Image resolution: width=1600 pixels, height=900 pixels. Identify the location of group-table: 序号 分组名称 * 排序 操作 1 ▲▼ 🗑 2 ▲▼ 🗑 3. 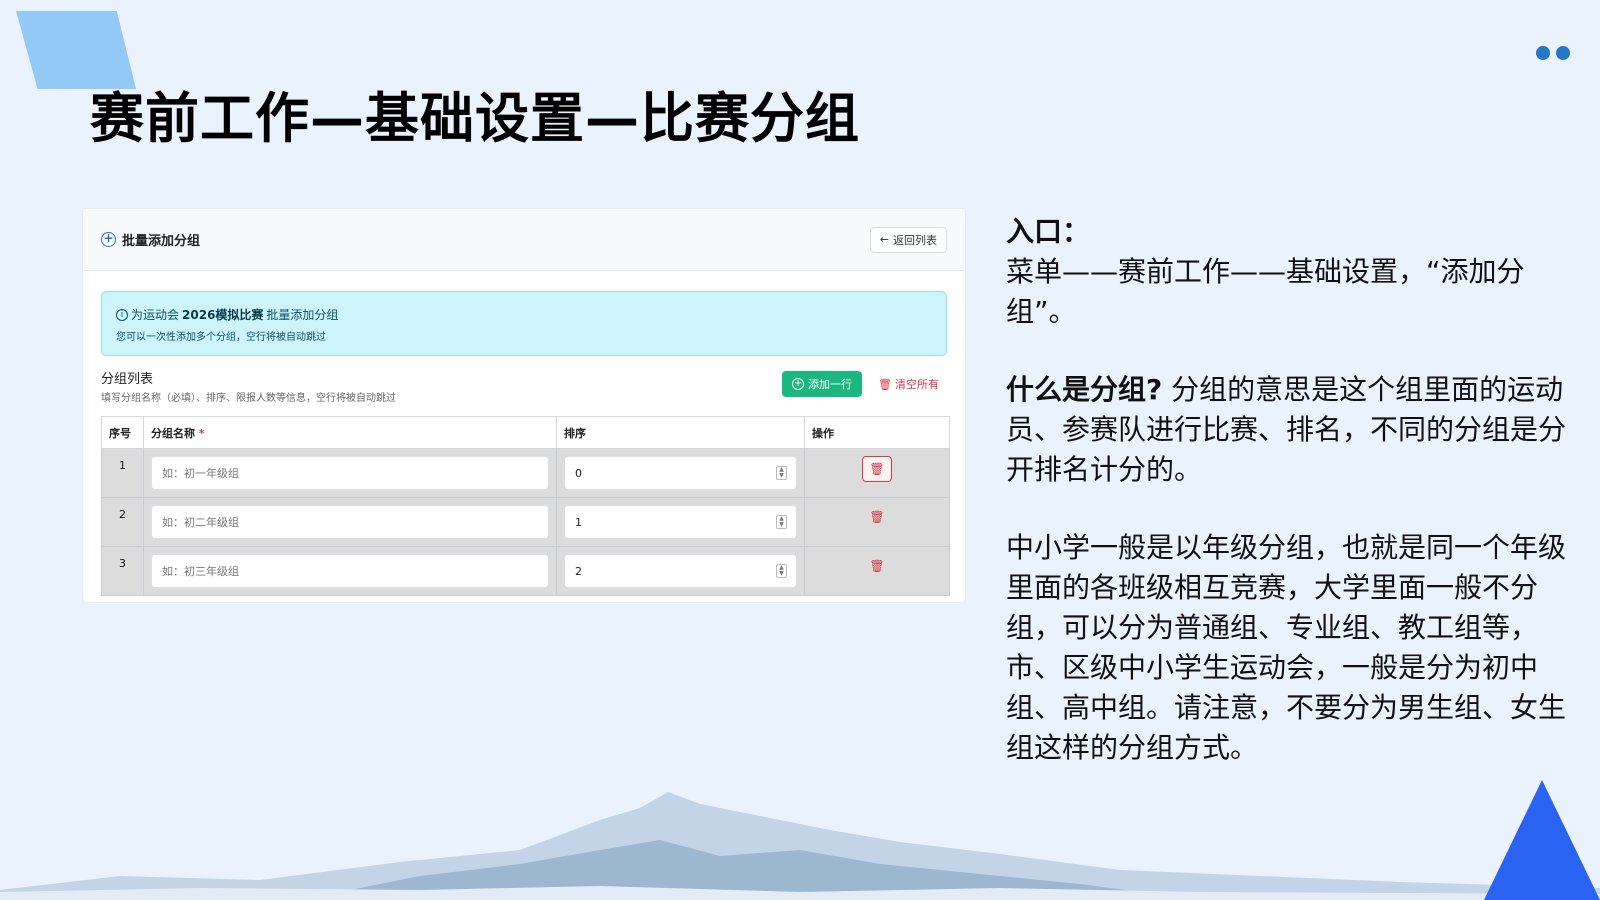
(525, 506).